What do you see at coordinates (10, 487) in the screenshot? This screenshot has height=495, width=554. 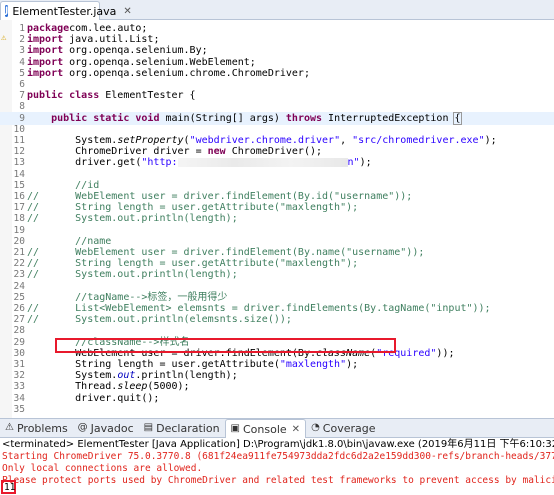 I see `console-output-value: 11` at bounding box center [10, 487].